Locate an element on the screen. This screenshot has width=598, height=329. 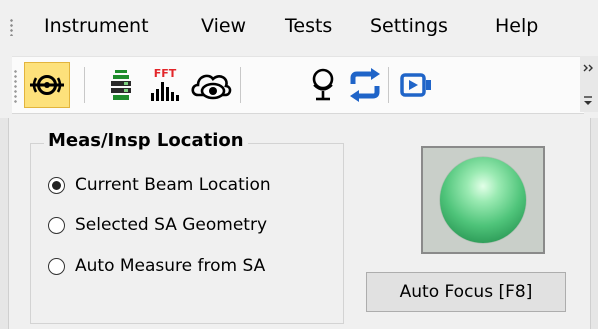
radio-dot is located at coordinates (56, 185).